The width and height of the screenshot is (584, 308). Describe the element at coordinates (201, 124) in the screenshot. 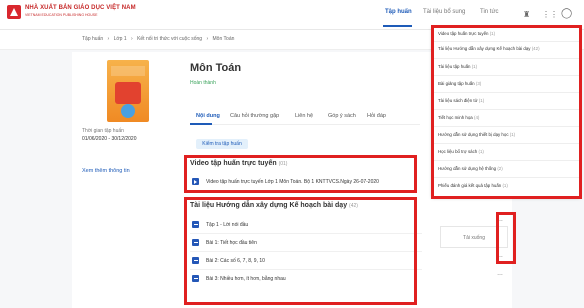

I see `tab-active-underline` at that location.